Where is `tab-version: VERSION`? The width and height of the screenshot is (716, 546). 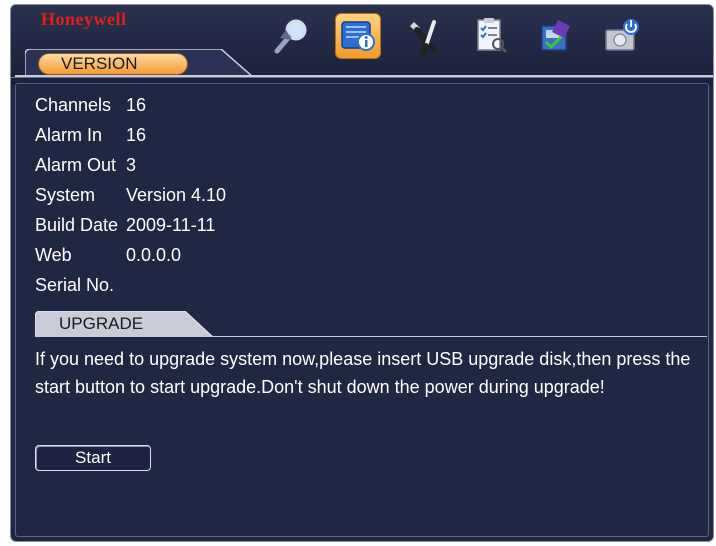 tab-version: VERSION is located at coordinates (113, 64).